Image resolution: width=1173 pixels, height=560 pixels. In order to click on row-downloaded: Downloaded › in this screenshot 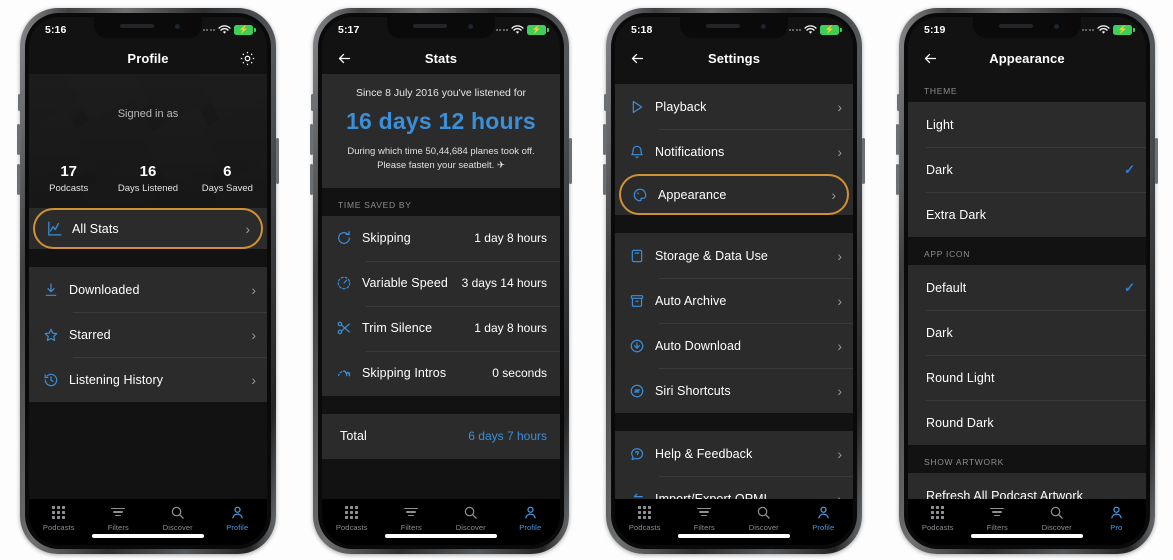, I will do `click(148, 289)`.